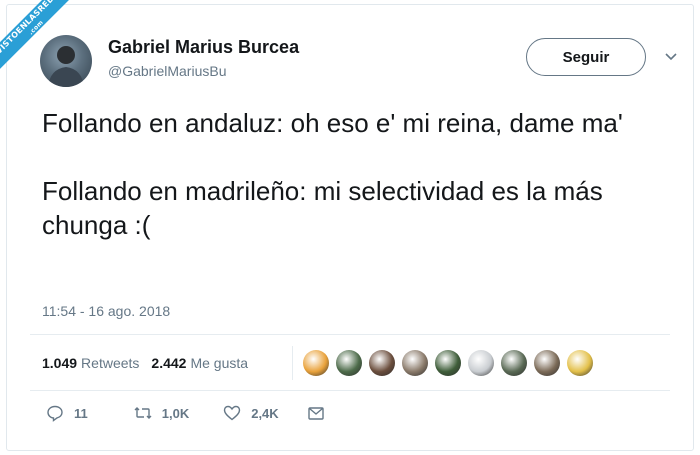  I want to click on envelope-icon, so click(315, 413).